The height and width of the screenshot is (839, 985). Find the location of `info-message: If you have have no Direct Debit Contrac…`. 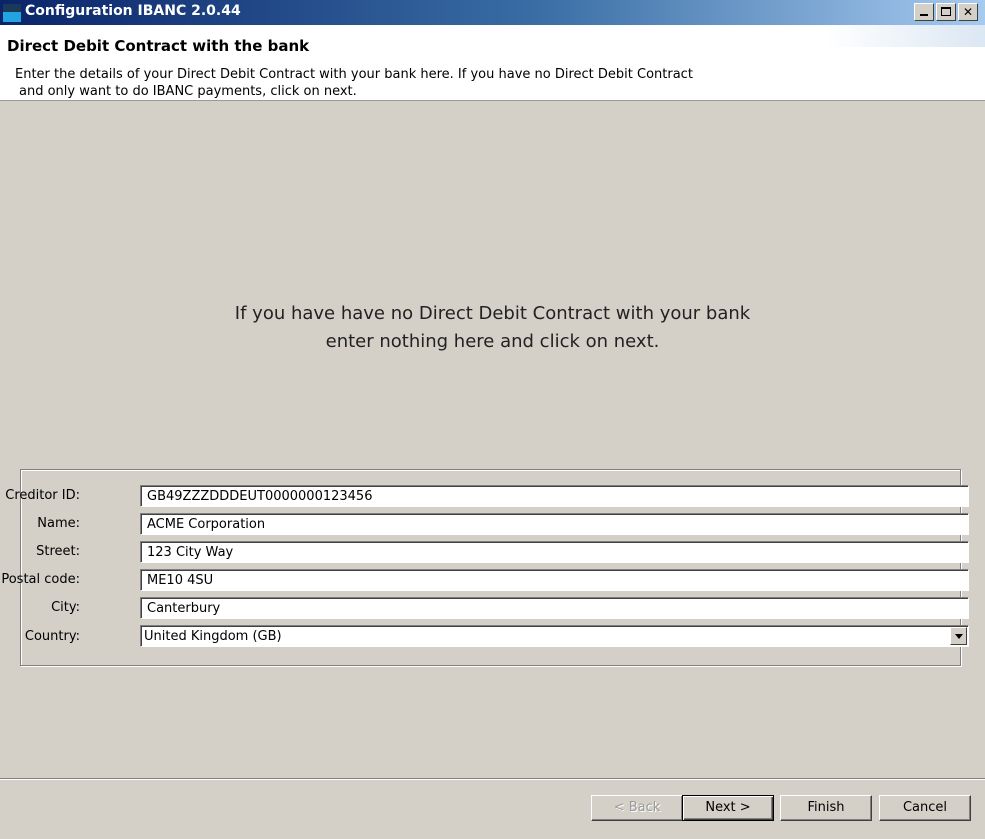

info-message: If you have have no Direct Debit Contrac… is located at coordinates (492, 328).